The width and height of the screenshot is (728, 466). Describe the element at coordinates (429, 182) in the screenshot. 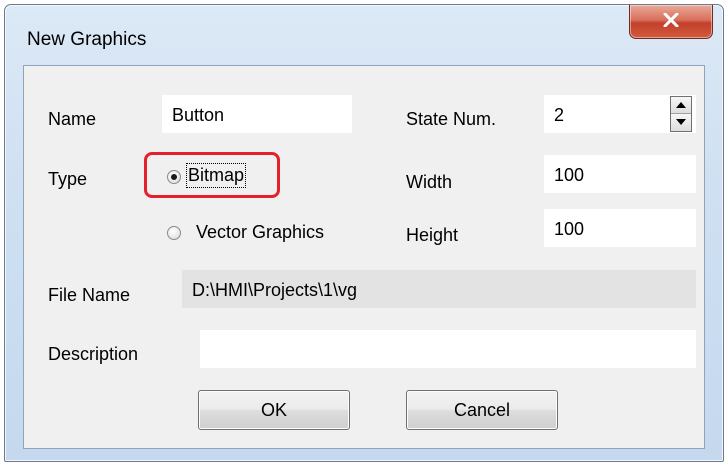

I see `width-label: Width` at that location.